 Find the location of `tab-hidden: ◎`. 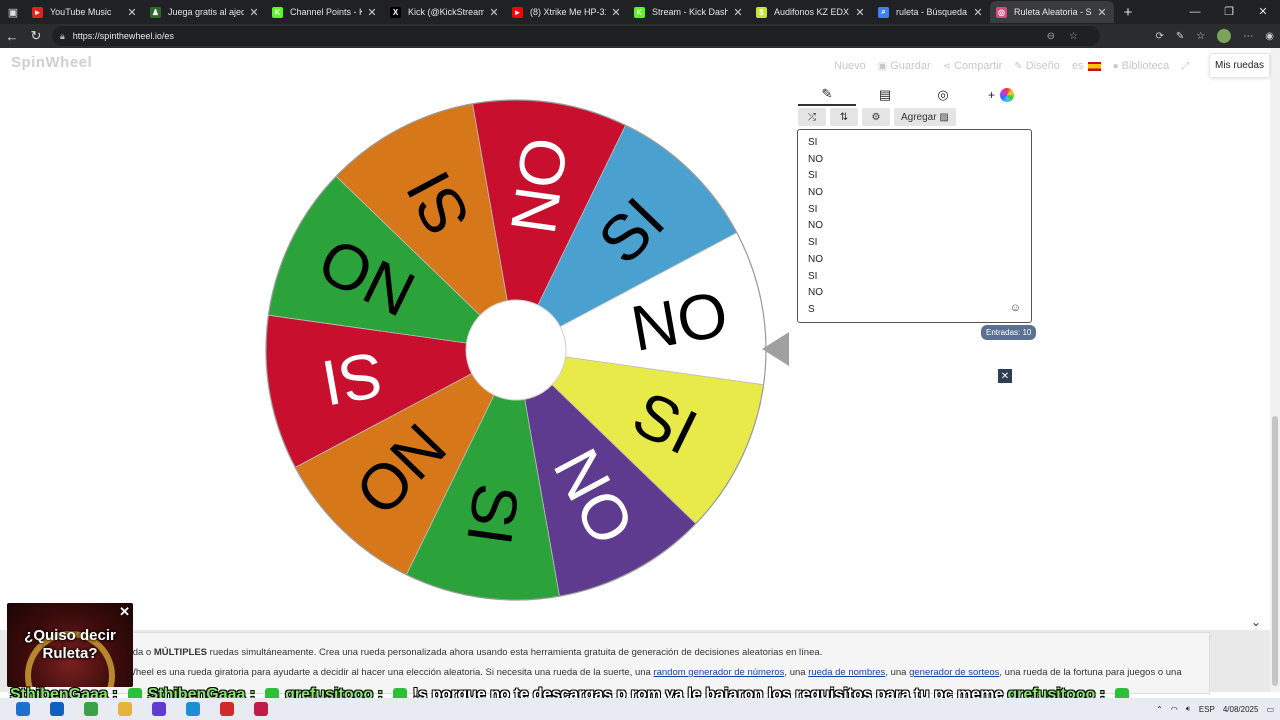

tab-hidden: ◎ is located at coordinates (943, 95).